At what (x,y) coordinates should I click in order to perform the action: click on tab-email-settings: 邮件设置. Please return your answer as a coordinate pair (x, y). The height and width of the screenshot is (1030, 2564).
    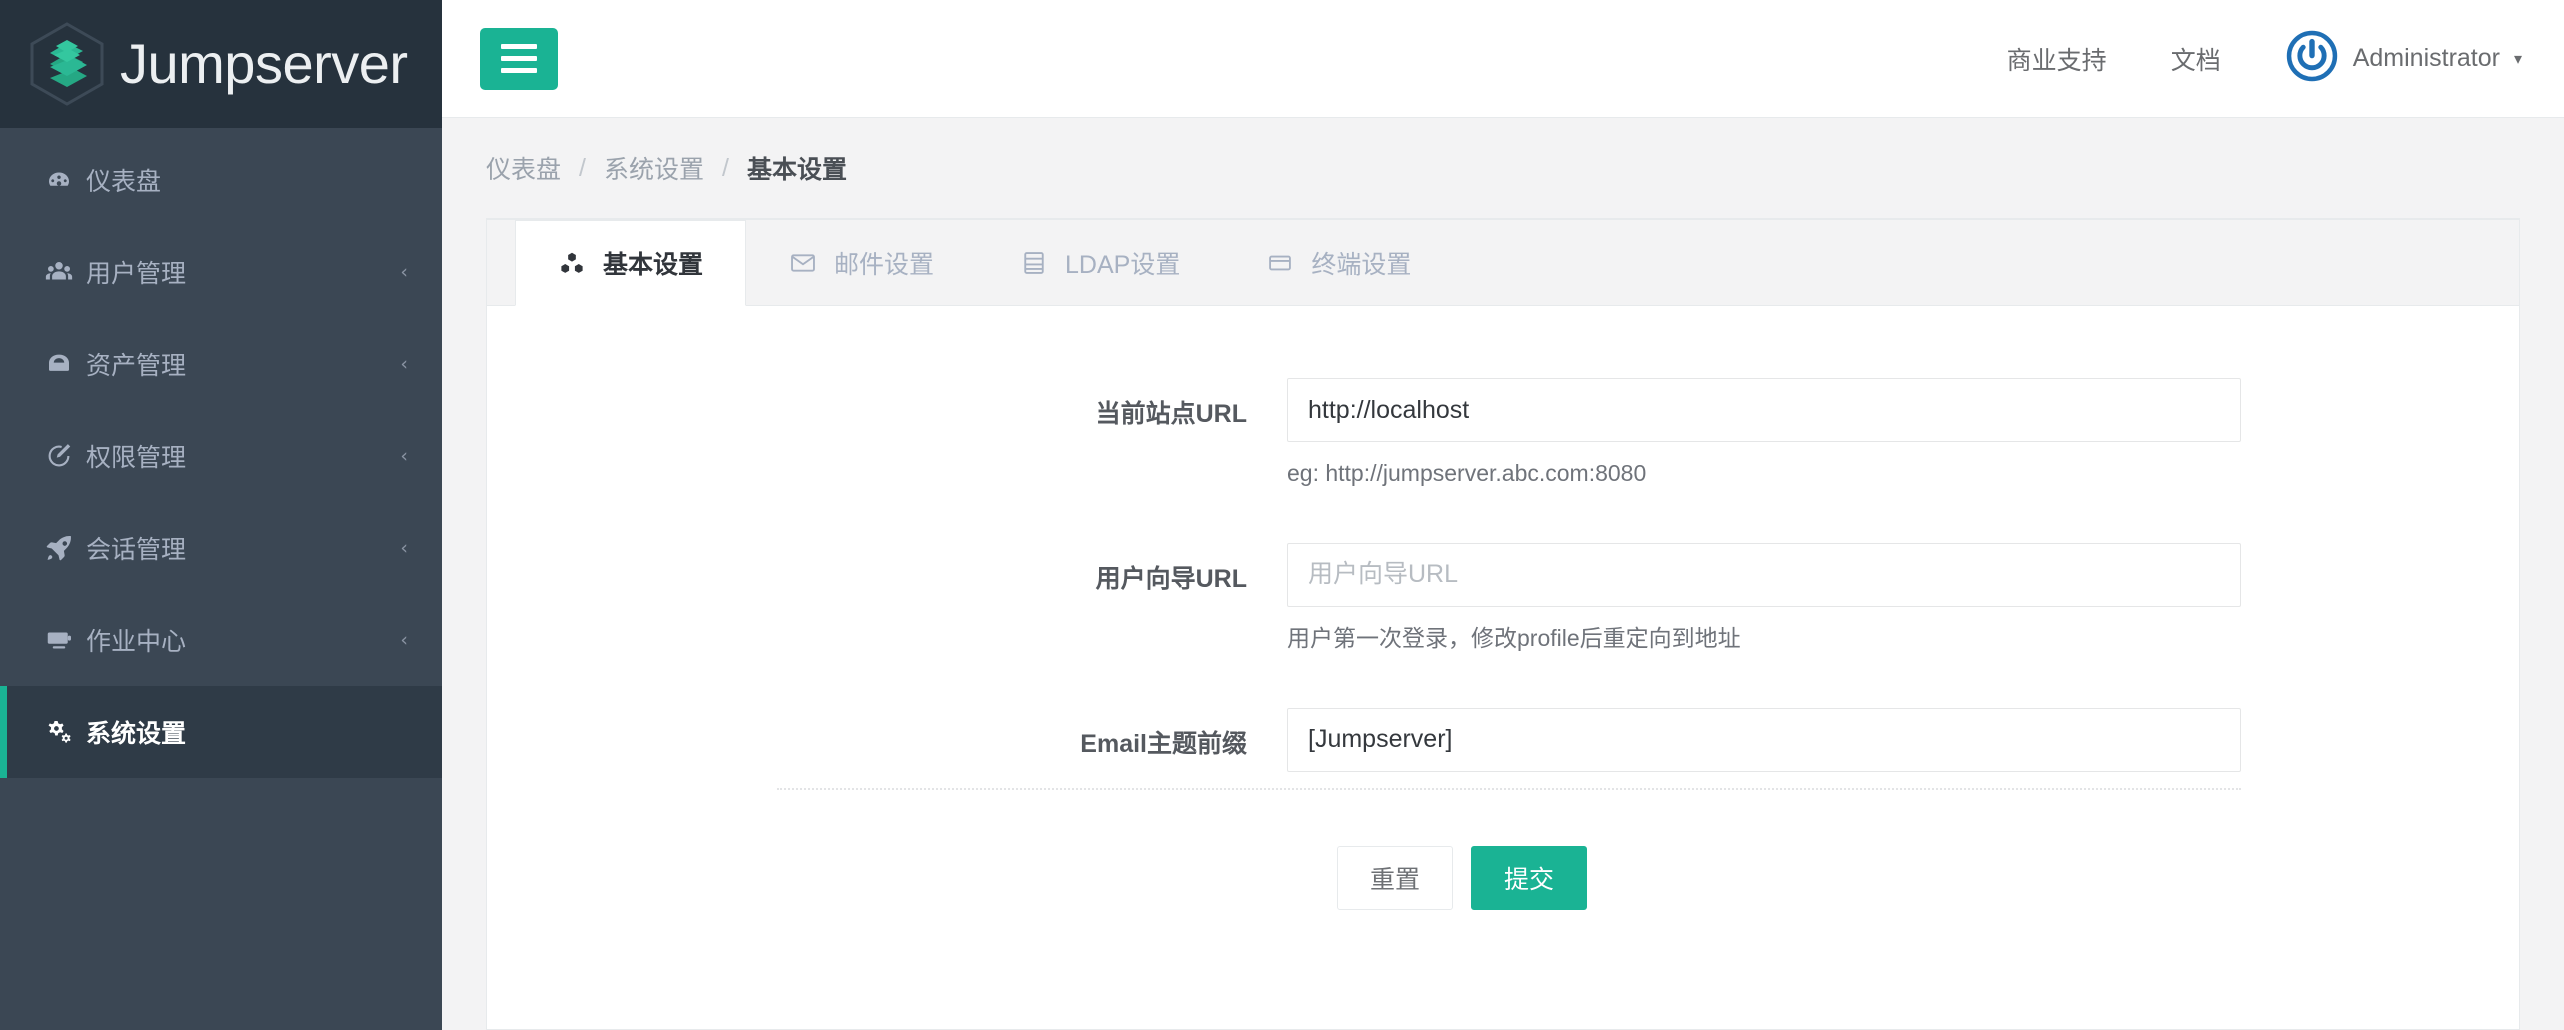
    Looking at the image, I should click on (861, 262).